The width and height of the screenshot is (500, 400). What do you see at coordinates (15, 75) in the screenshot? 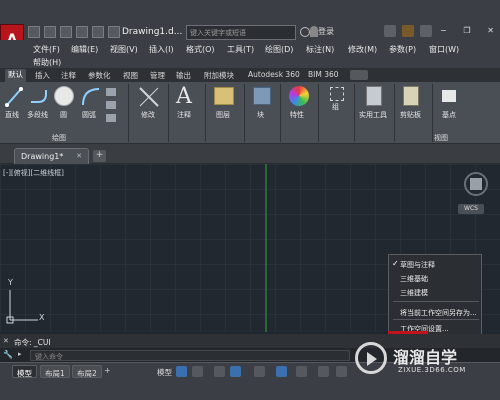
I see `tab-home: 默认` at bounding box center [15, 75].